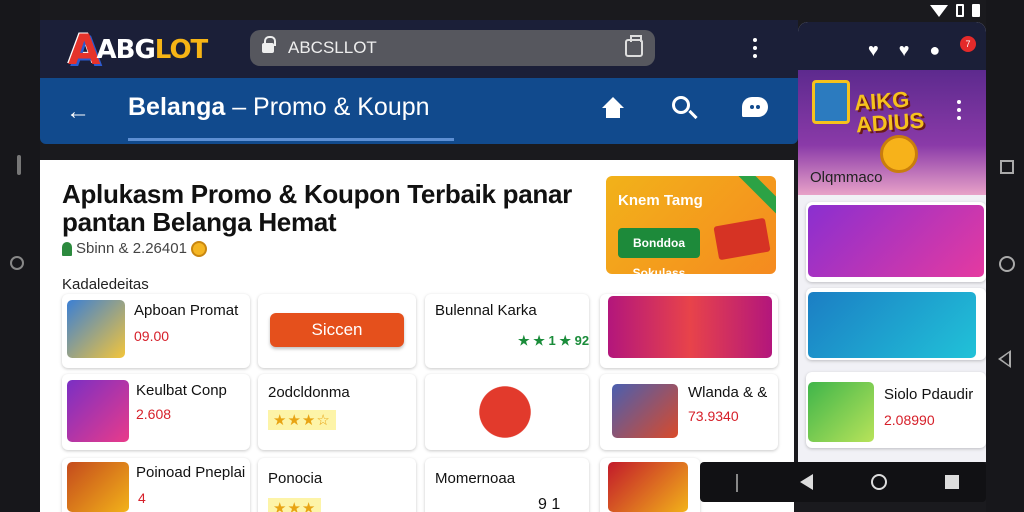 Image resolution: width=1024 pixels, height=512 pixels. What do you see at coordinates (78, 112) in the screenshot?
I see `back-arrow-icon: ←` at bounding box center [78, 112].